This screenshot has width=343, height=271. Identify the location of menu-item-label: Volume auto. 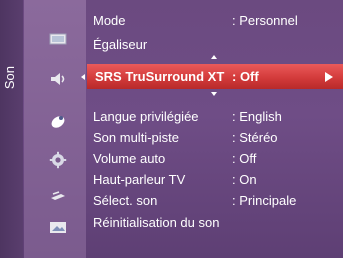
(129, 158).